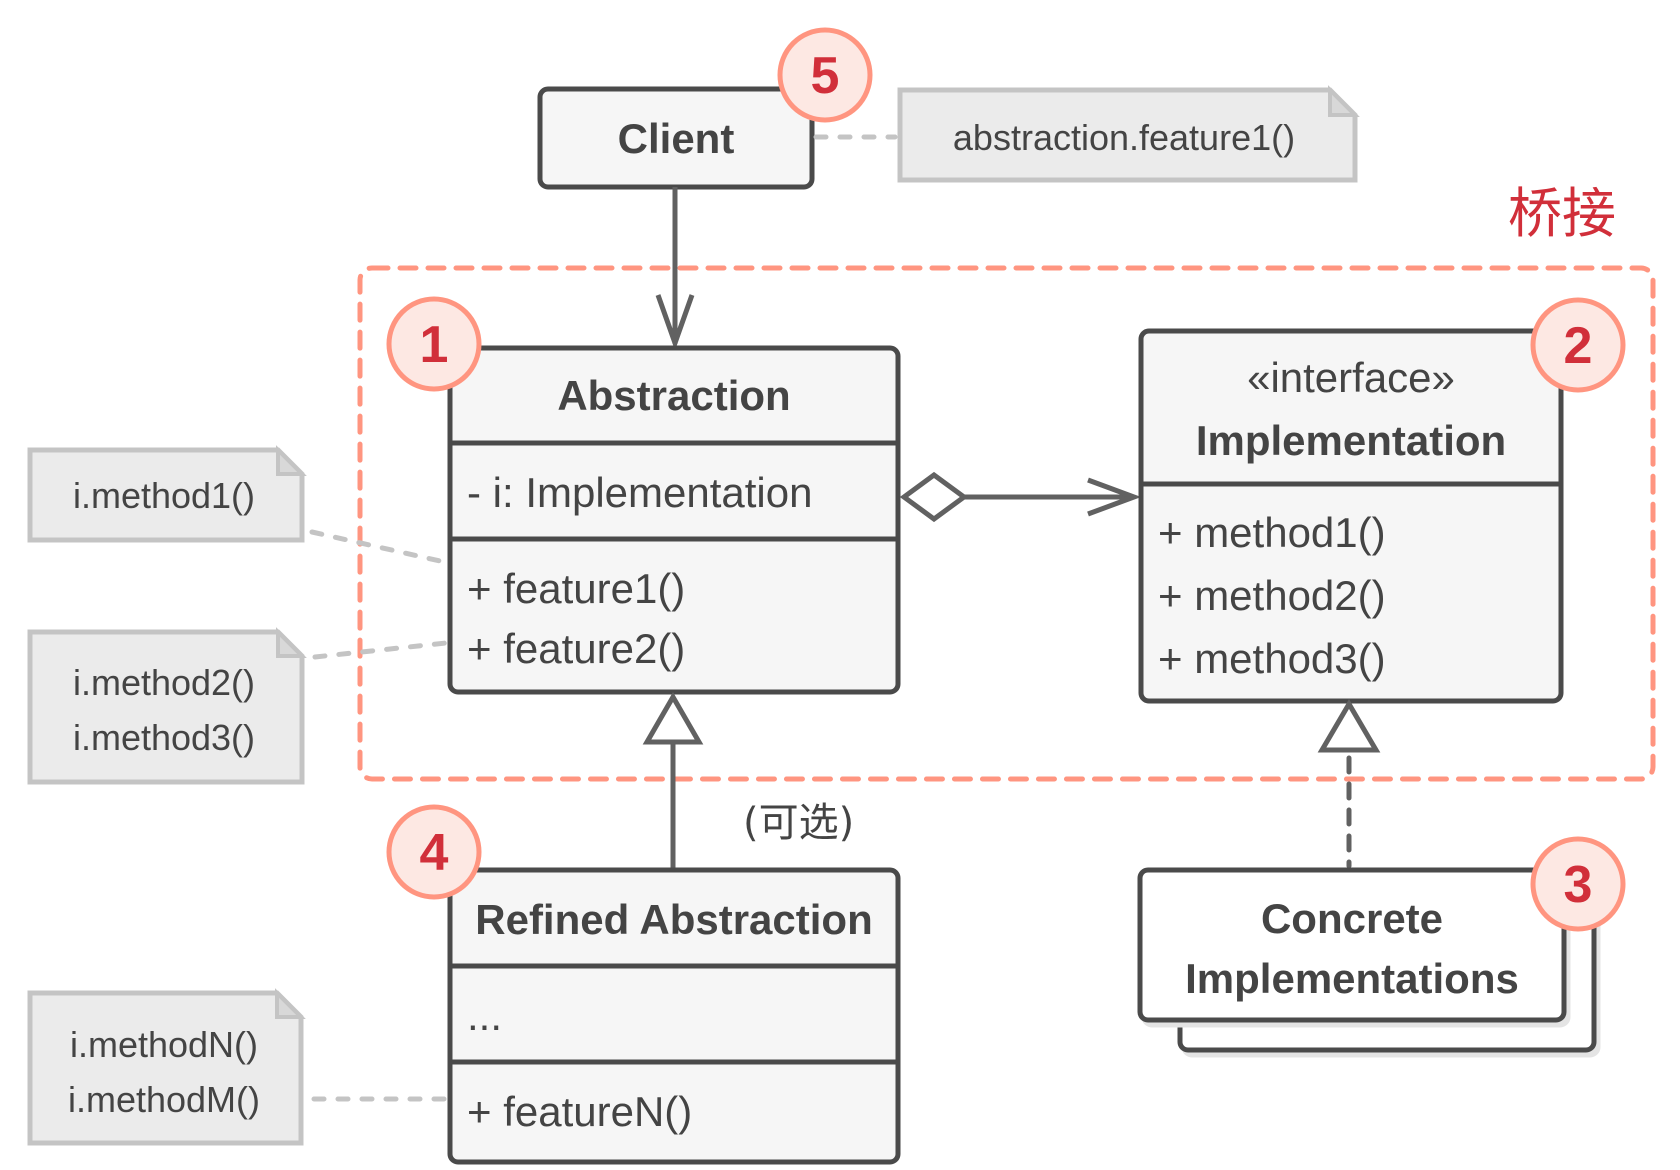 Image resolution: width=1680 pixels, height=1170 pixels. Describe the element at coordinates (674, 1016) in the screenshot. I see `refined-abstraction-class: Refined Abstraction ... + featureN()` at that location.